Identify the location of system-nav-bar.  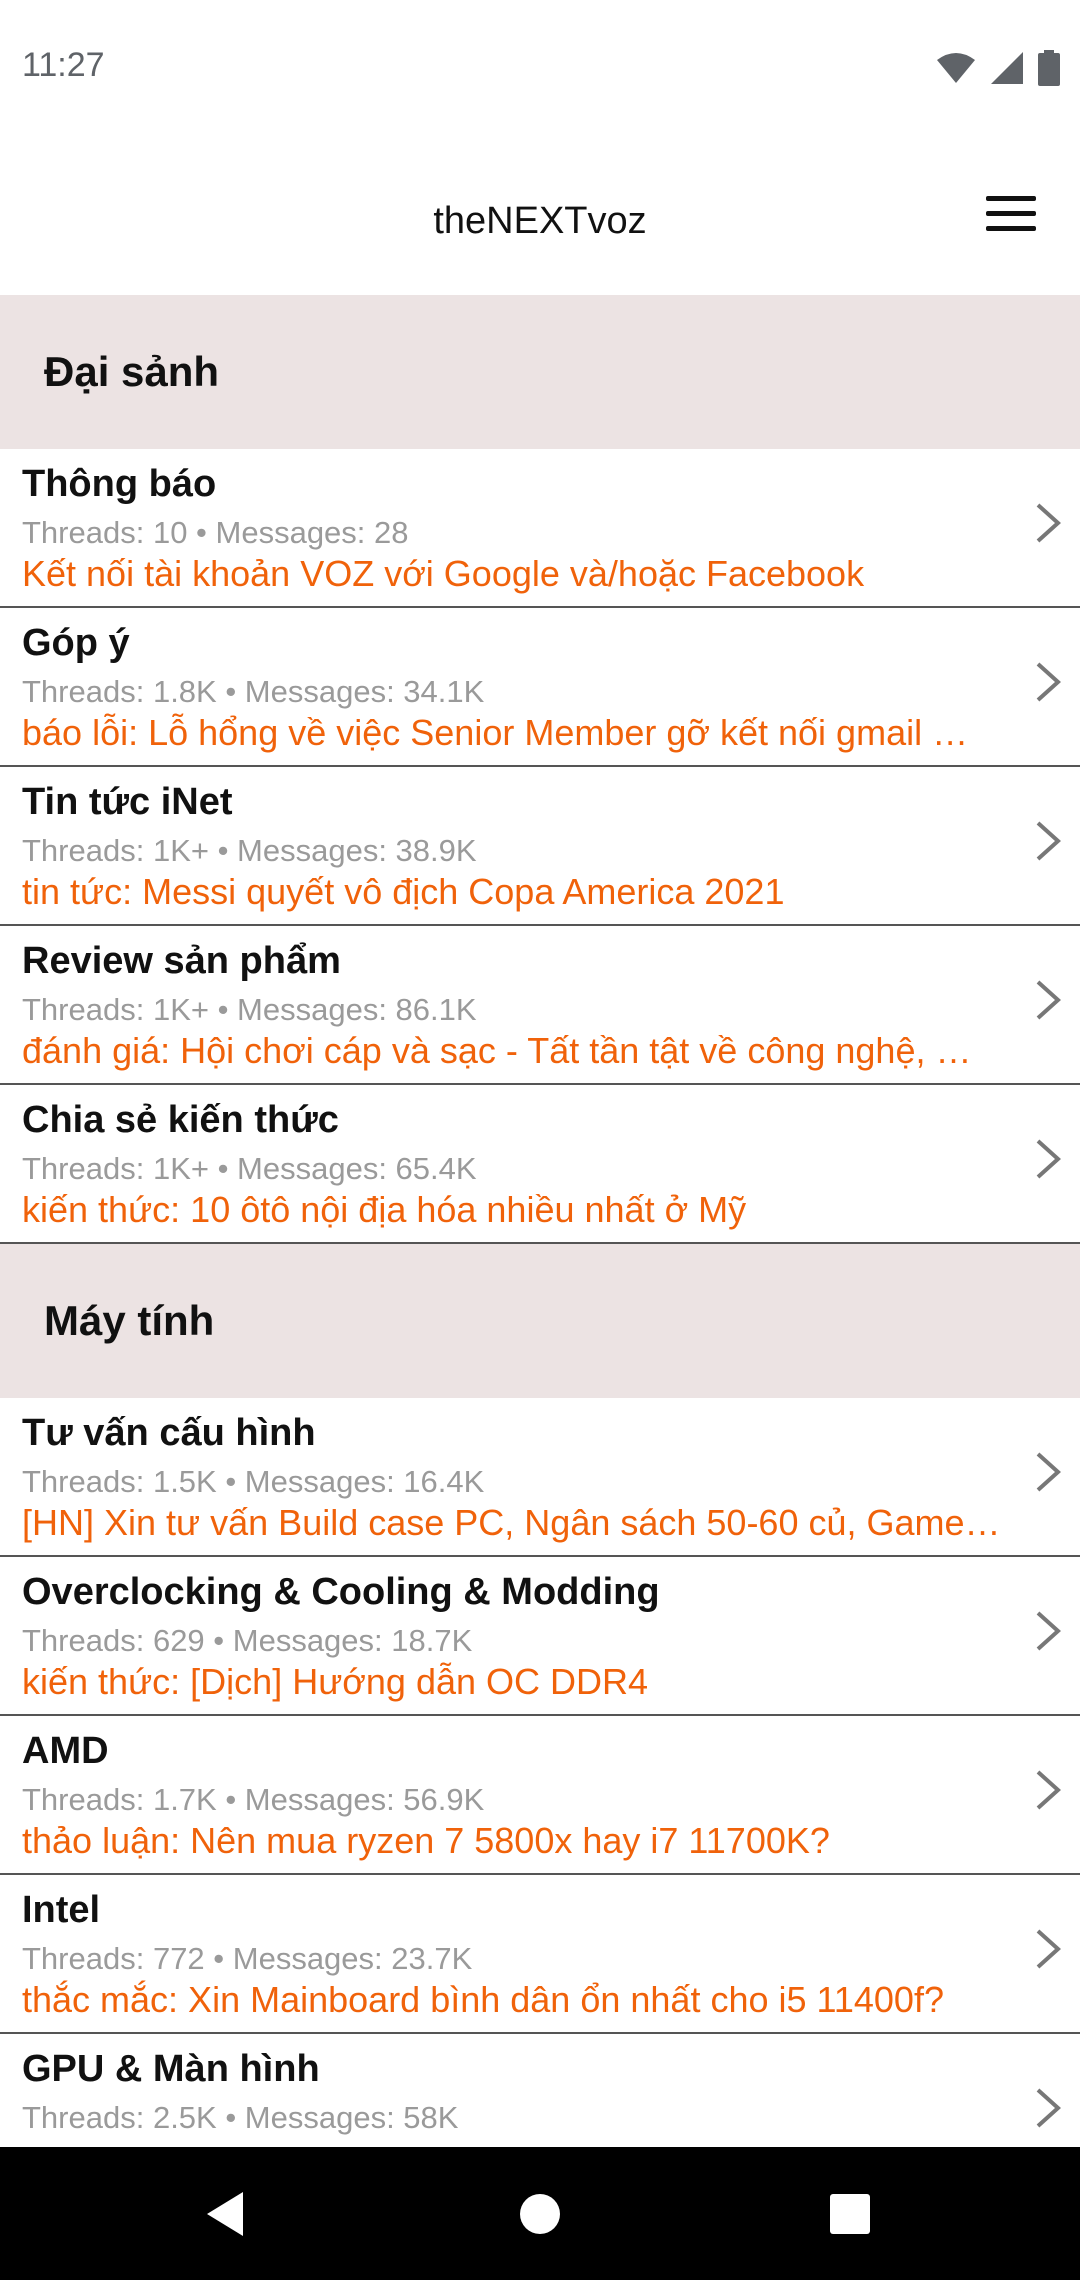
(540, 2213).